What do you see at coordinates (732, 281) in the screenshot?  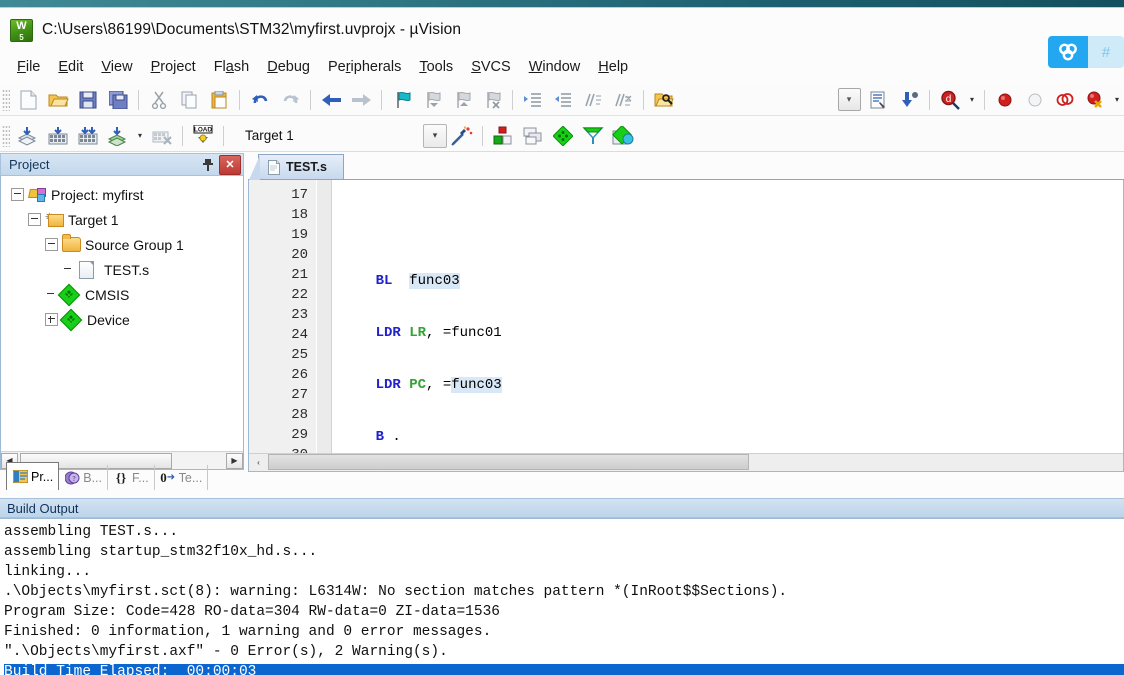 I see `code-line: BL func03` at bounding box center [732, 281].